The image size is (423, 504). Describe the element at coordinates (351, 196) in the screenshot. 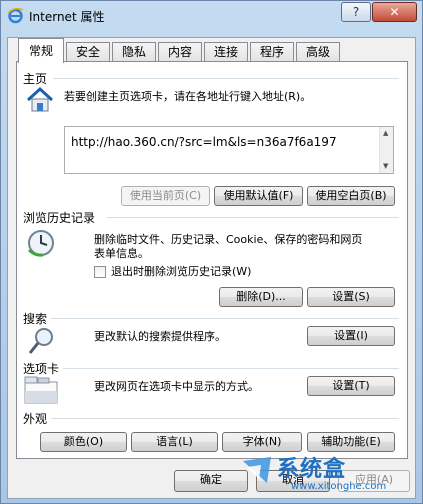

I see `use-blank-button: 使用空白页(B)` at that location.